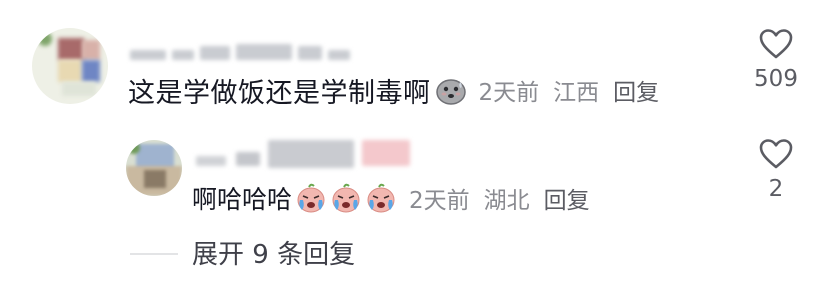 This screenshot has width=828, height=307. Describe the element at coordinates (240, 47) in the screenshot. I see `commenter-username-blurred` at that location.